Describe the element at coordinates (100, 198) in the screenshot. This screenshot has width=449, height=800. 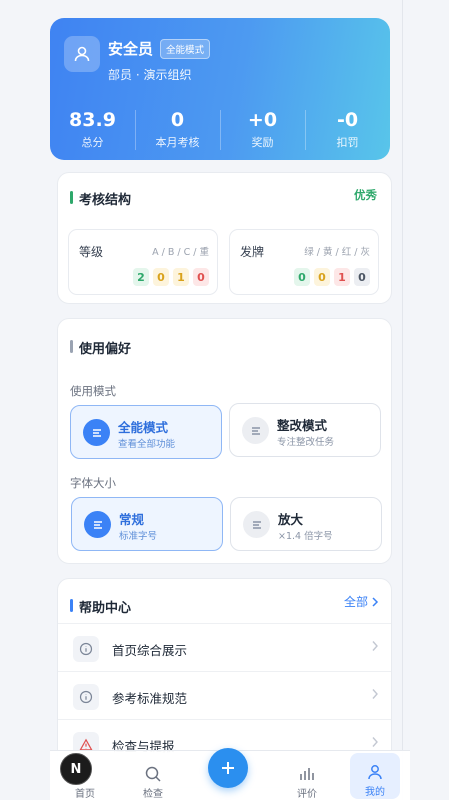
I see `section-title: 考核结构` at that location.